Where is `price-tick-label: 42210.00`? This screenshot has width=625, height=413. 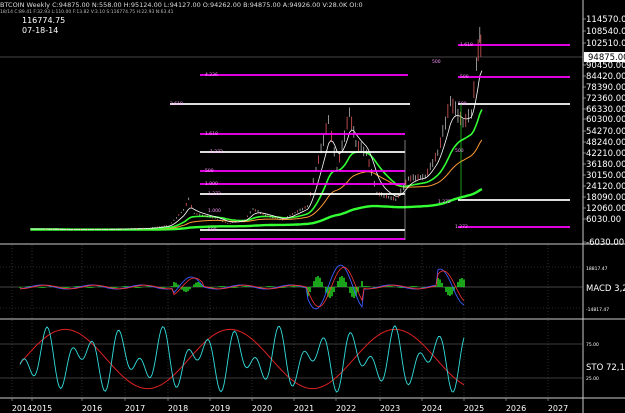 price-tick-label: 42210.00 is located at coordinates (605, 154).